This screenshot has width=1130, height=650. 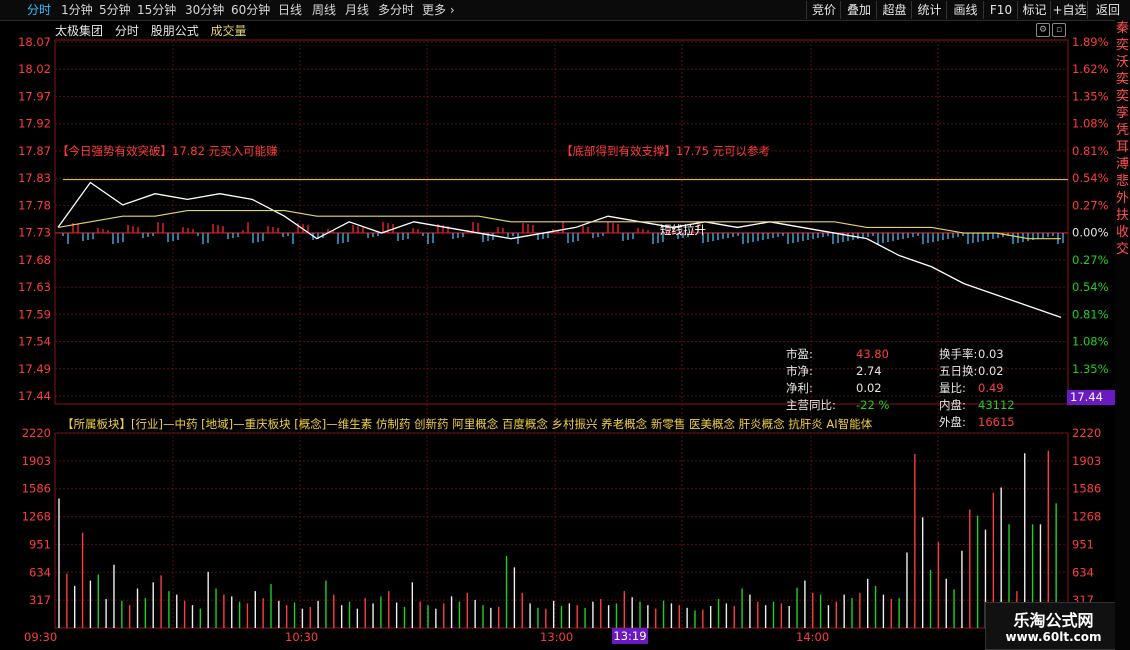 I want to click on stat-value: 0.49, so click(x=991, y=388).